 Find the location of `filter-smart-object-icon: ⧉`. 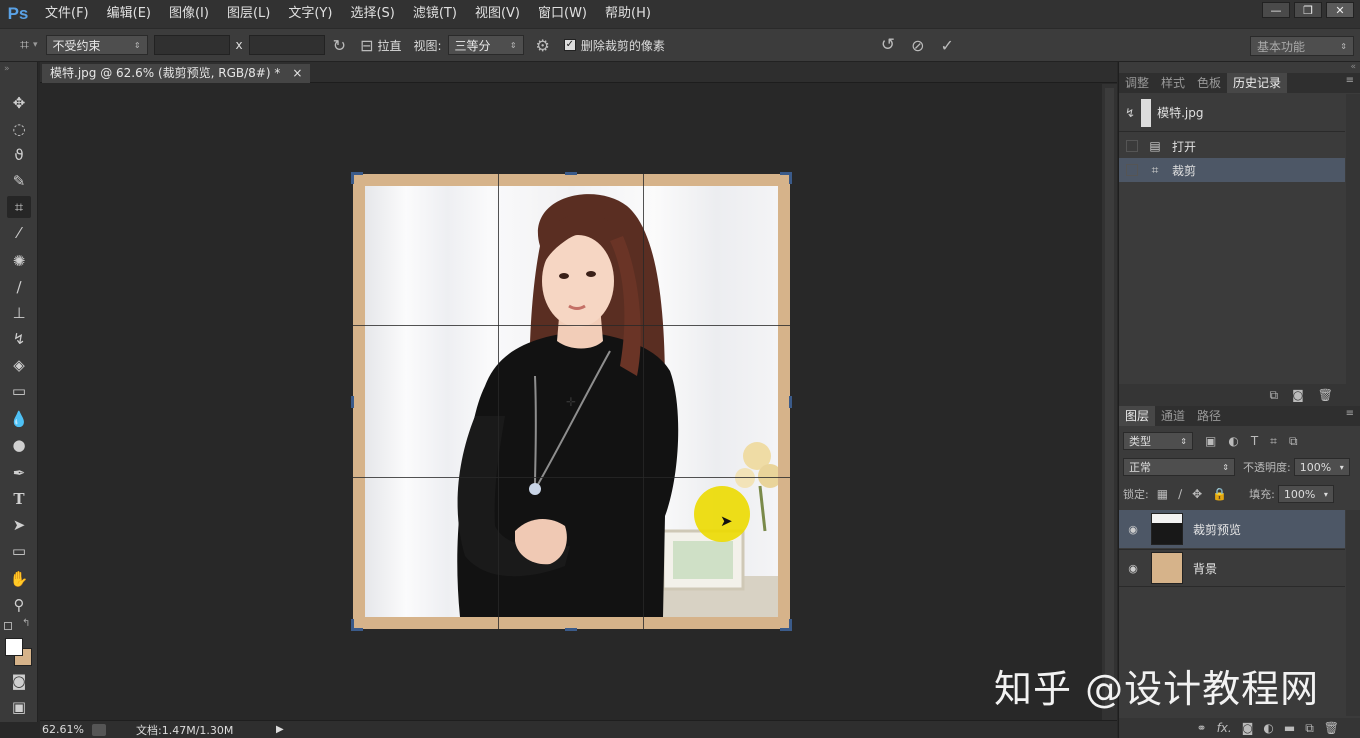

filter-smart-object-icon: ⧉ is located at coordinates (1293, 441).